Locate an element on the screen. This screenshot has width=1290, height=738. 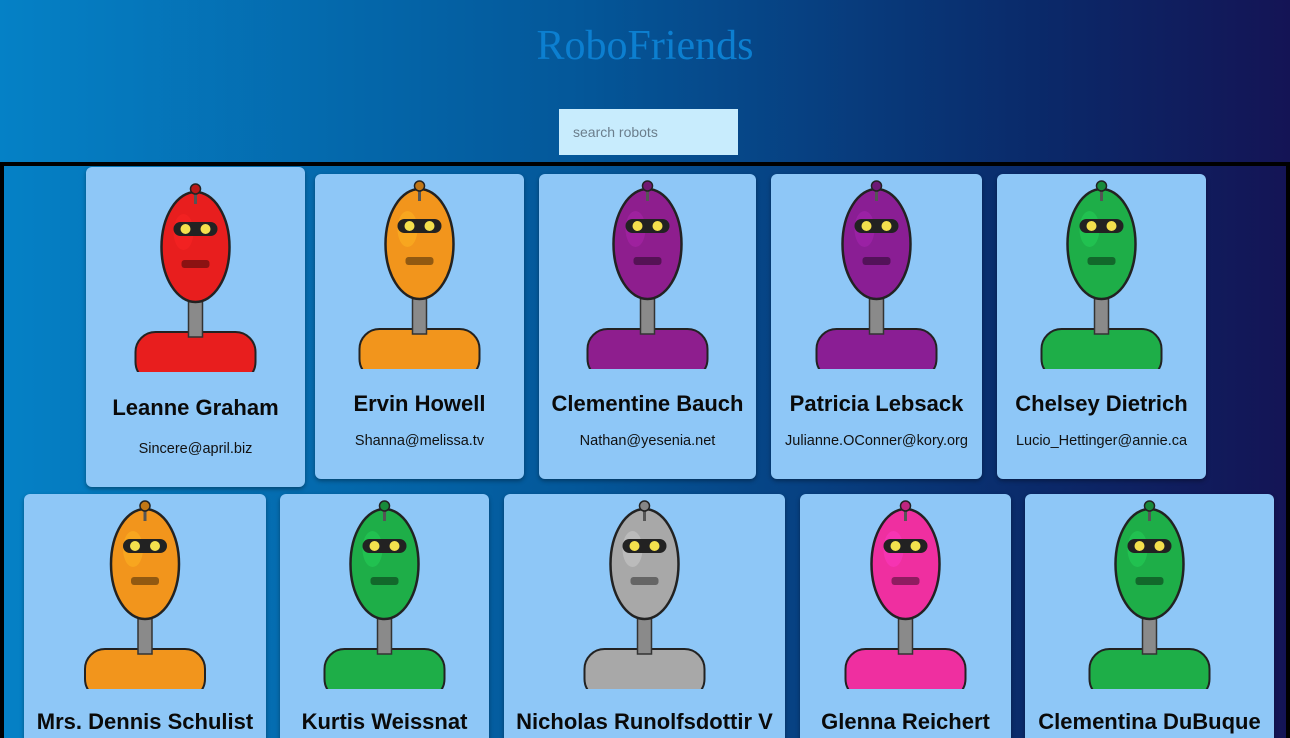
pink-robot-icon is located at coordinates (905, 594).